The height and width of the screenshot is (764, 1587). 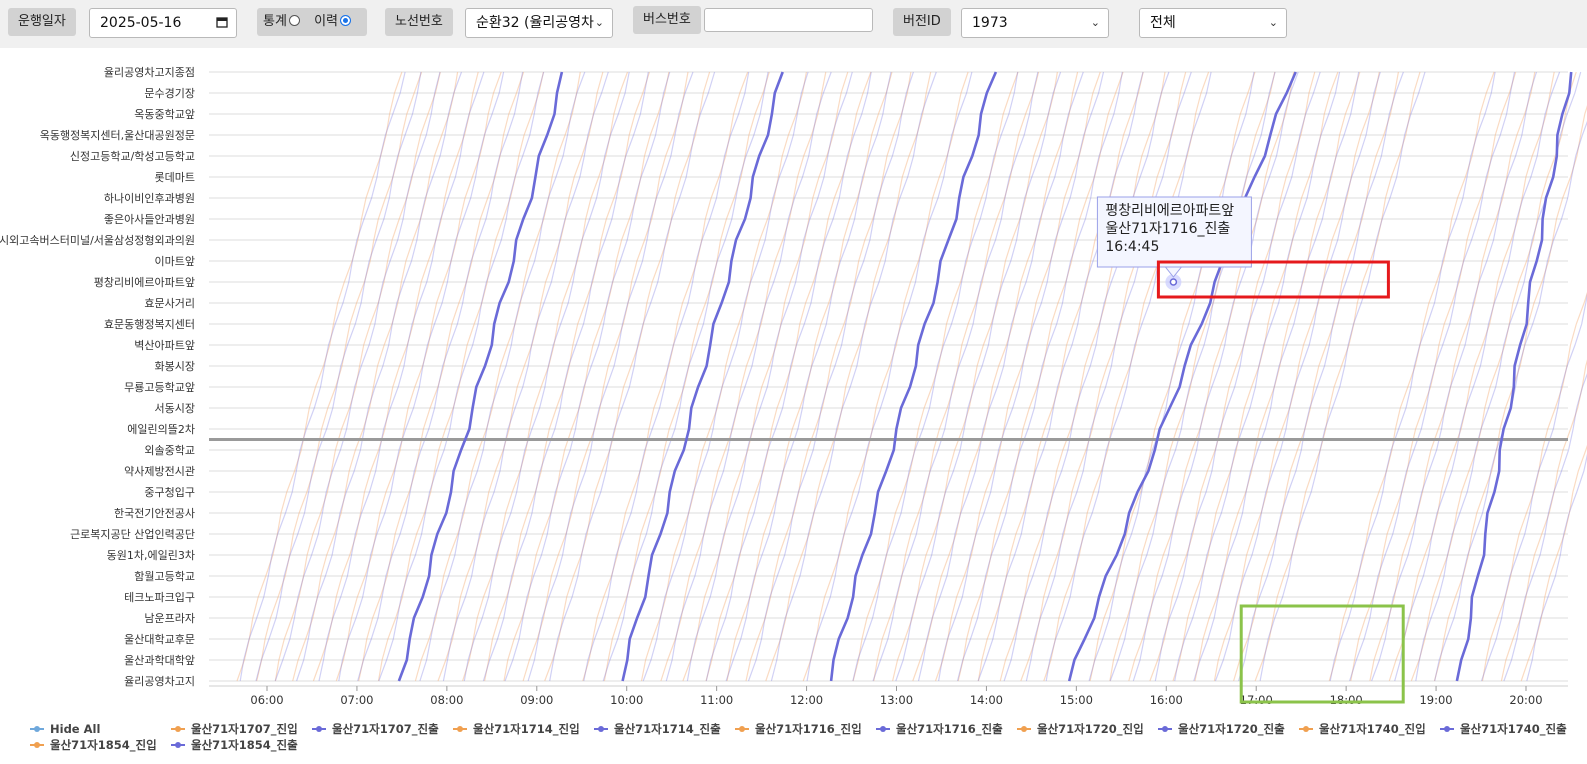 What do you see at coordinates (526, 729) in the screenshot?
I see `legend-item: 울산71자1714_진입` at bounding box center [526, 729].